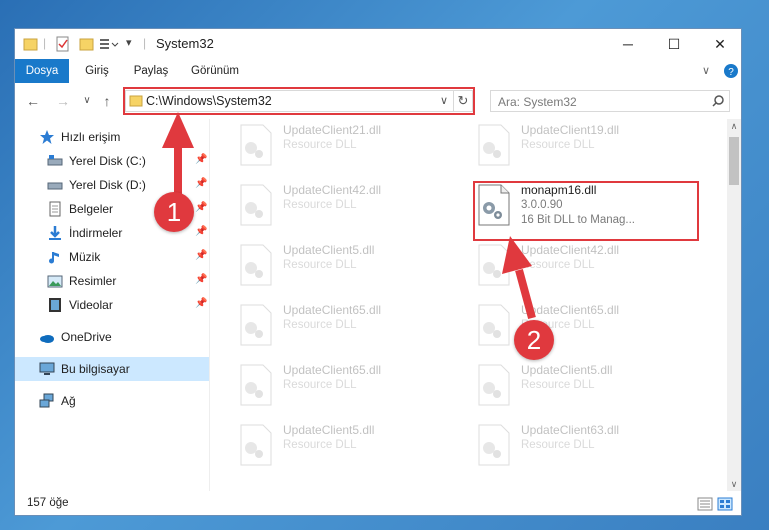 The width and height of the screenshot is (769, 530). I want to click on step-badge-2: 2, so click(534, 340).